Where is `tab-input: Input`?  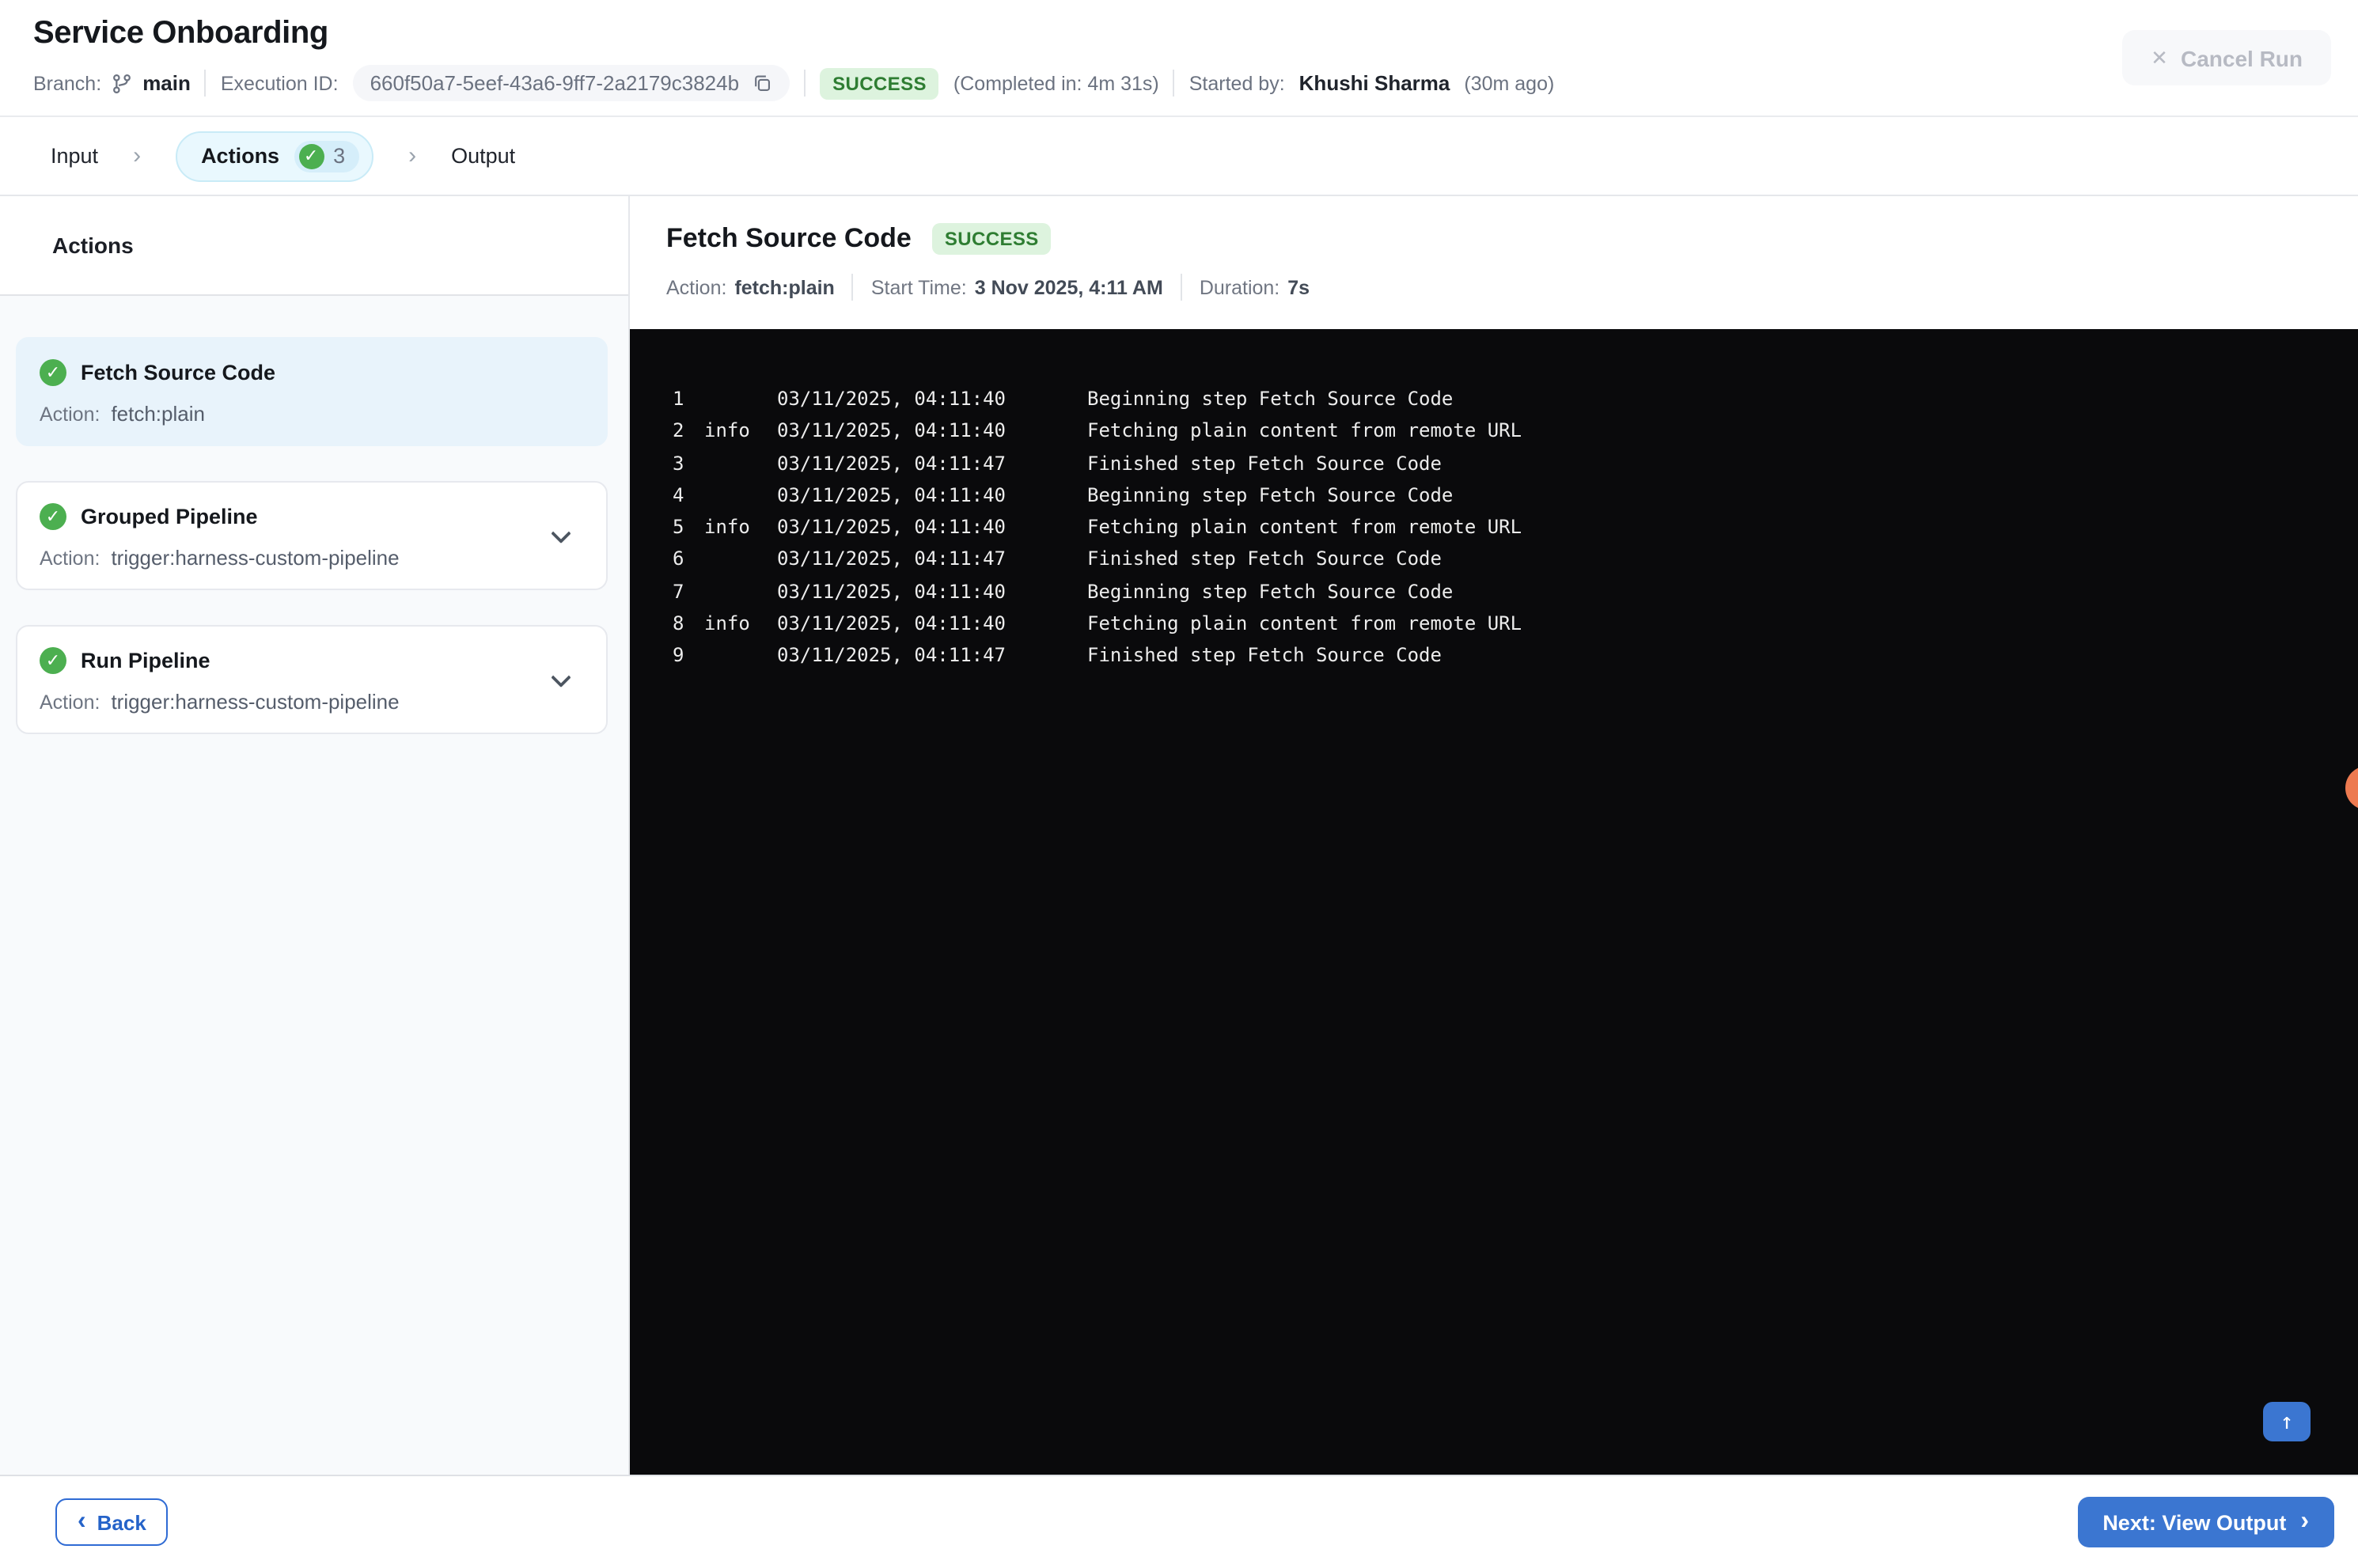 tab-input: Input is located at coordinates (74, 156).